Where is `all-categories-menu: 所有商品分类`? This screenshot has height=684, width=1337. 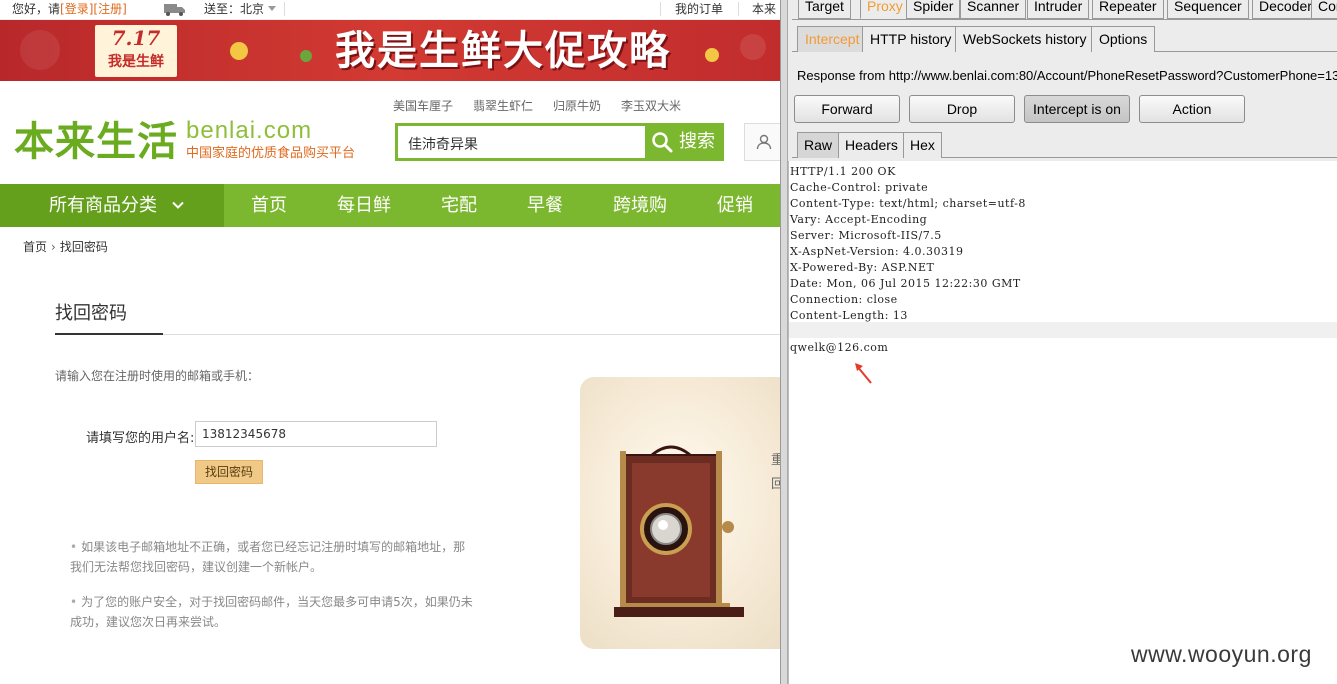 all-categories-menu: 所有商品分类 is located at coordinates (112, 205).